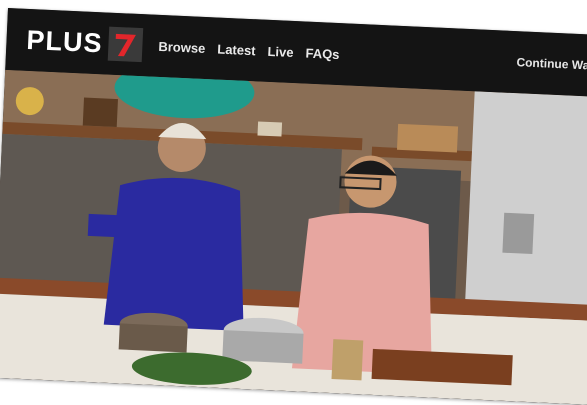 The width and height of the screenshot is (587, 405). What do you see at coordinates (518, 233) in the screenshot?
I see `fridge-dispenser` at bounding box center [518, 233].